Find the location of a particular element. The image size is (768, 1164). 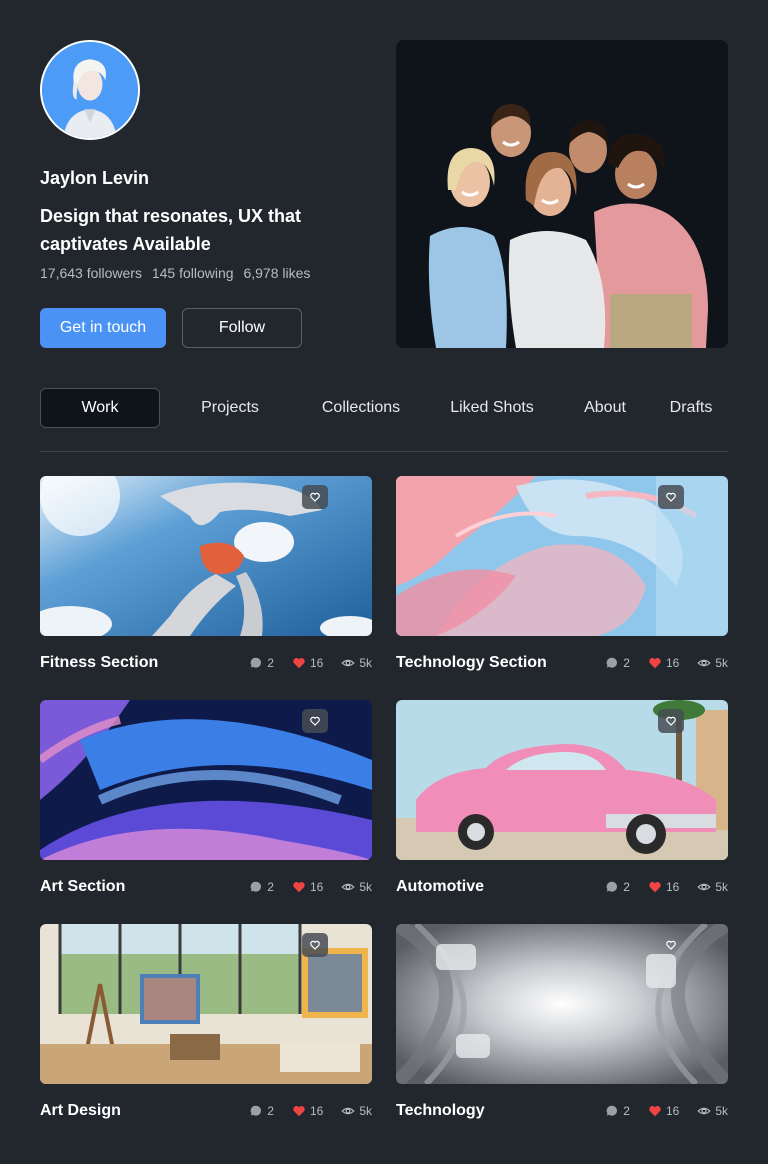

shot-card: Technology Section 2 16 5k is located at coordinates (562, 573).